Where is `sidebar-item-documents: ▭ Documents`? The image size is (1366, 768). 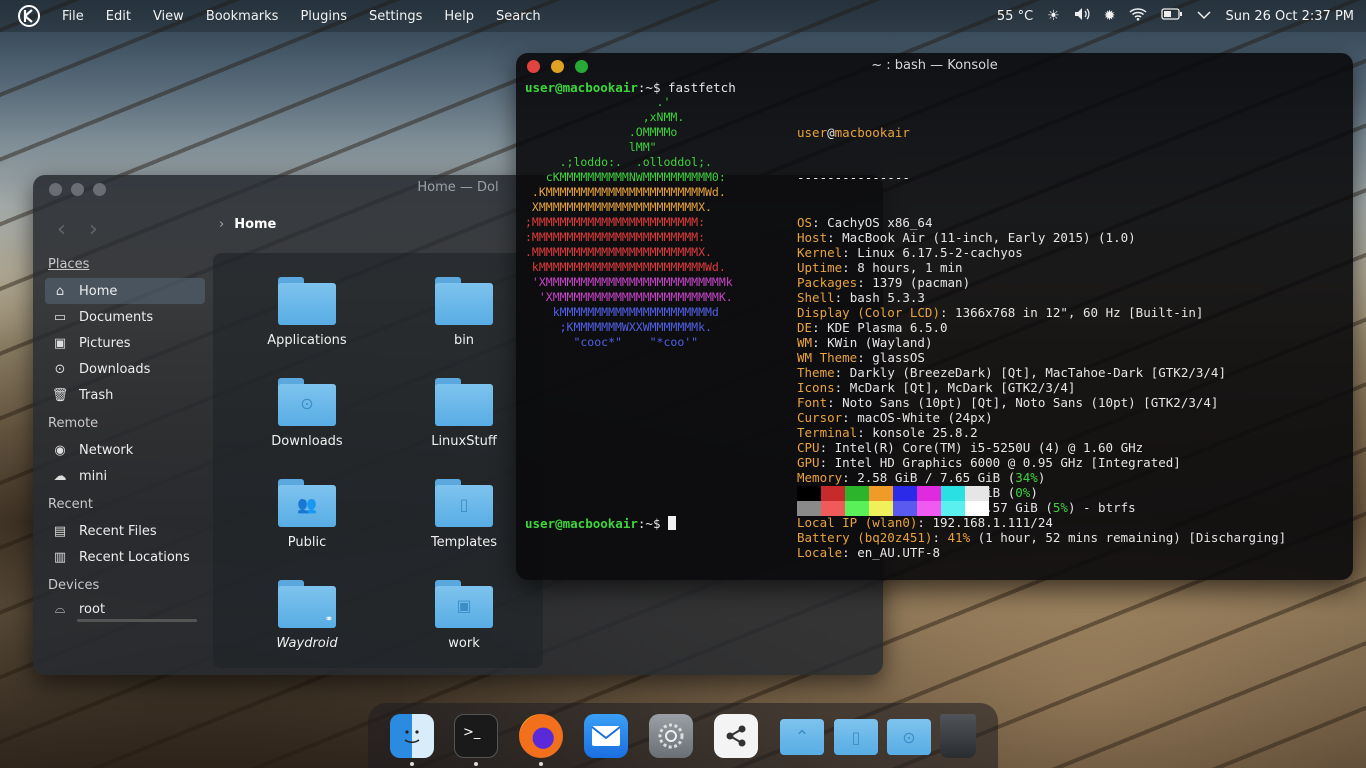 sidebar-item-documents: ▭ Documents is located at coordinates (125, 317).